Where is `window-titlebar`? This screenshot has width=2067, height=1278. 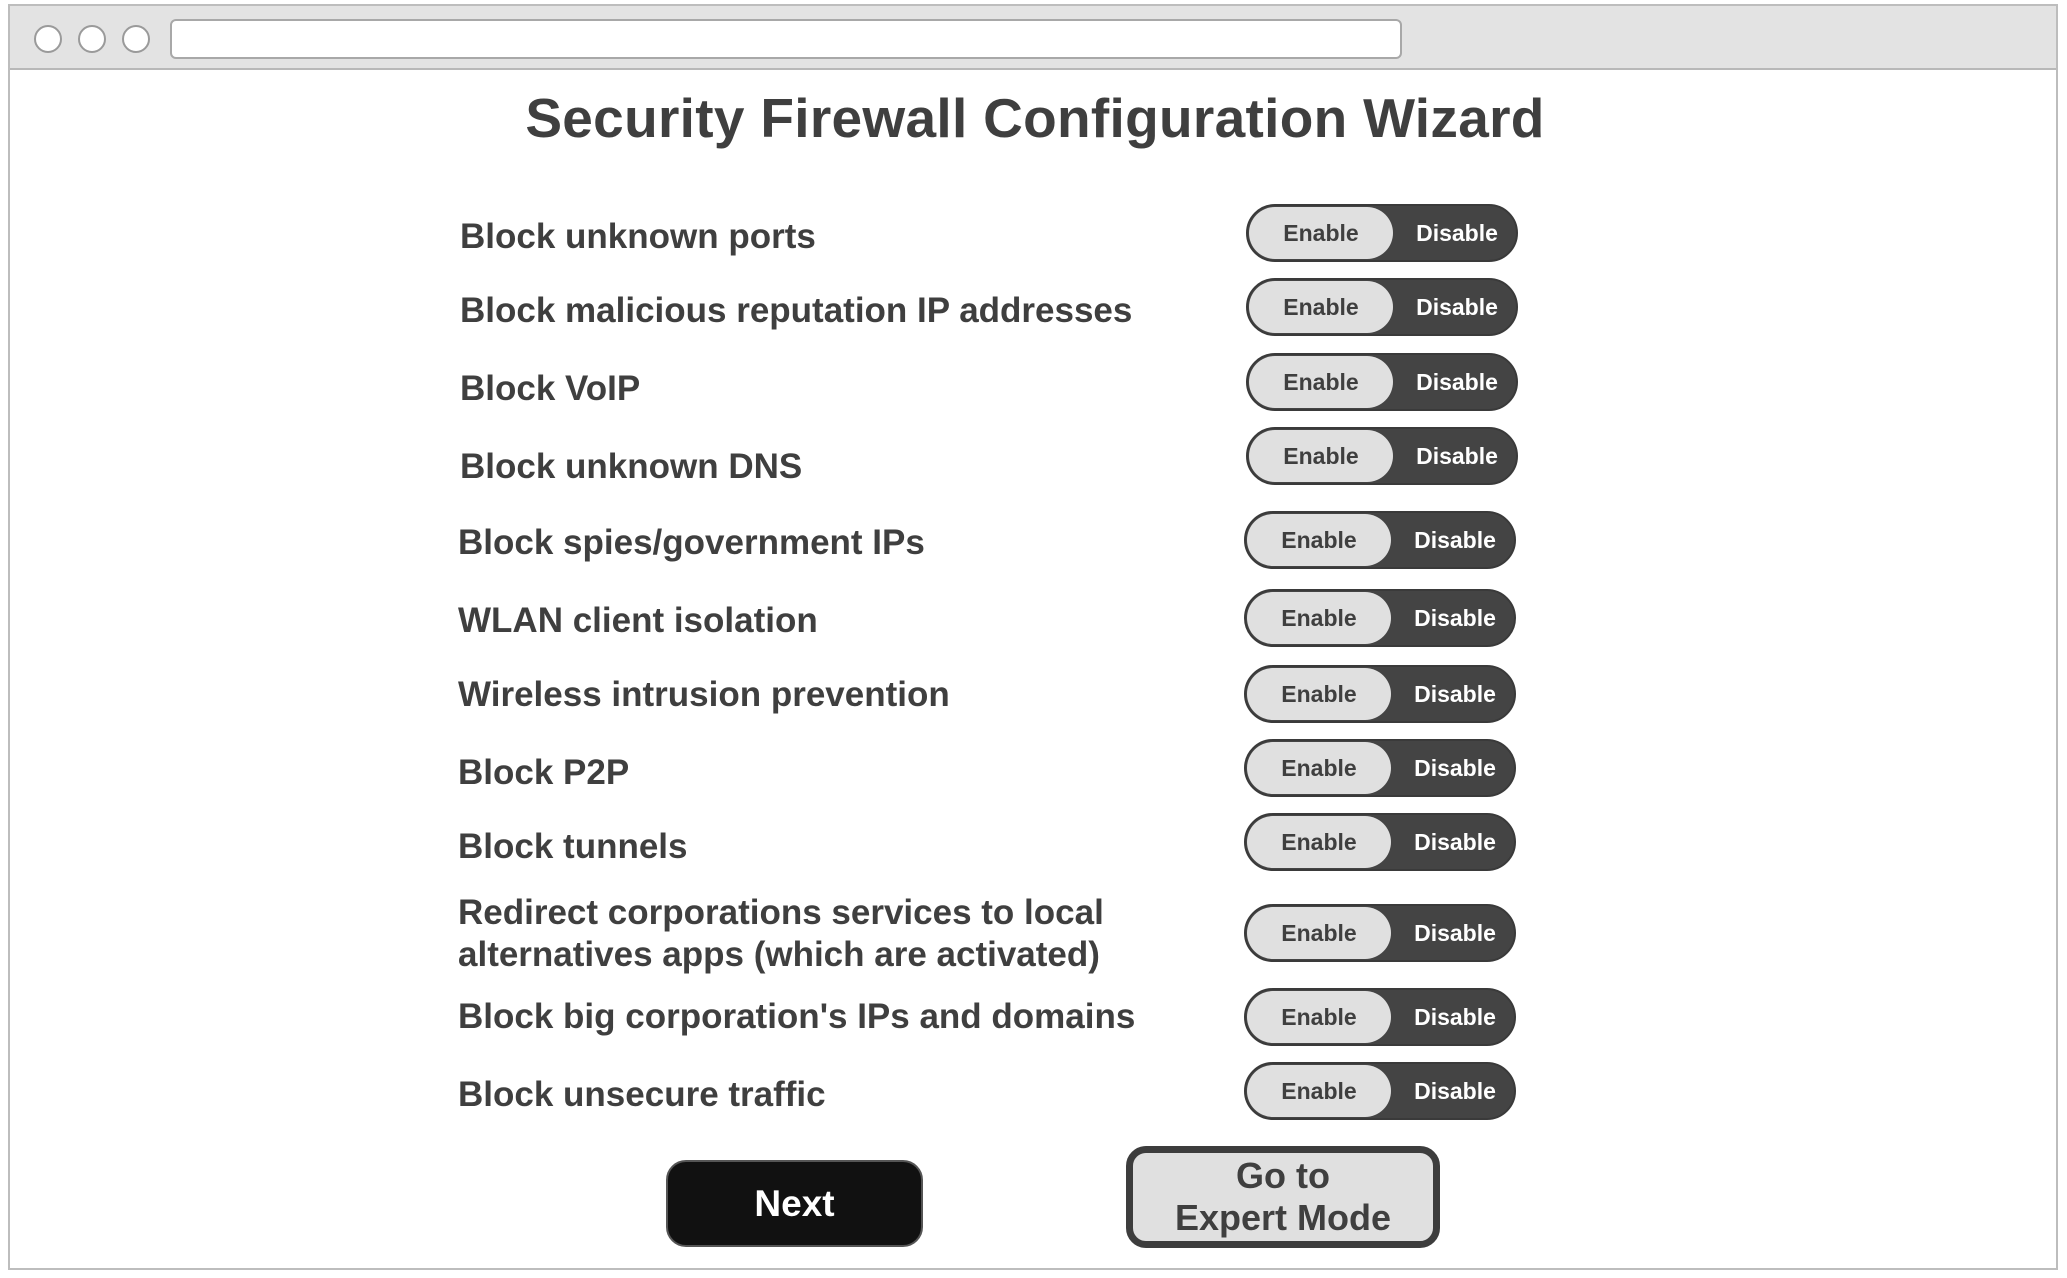 window-titlebar is located at coordinates (1033, 38).